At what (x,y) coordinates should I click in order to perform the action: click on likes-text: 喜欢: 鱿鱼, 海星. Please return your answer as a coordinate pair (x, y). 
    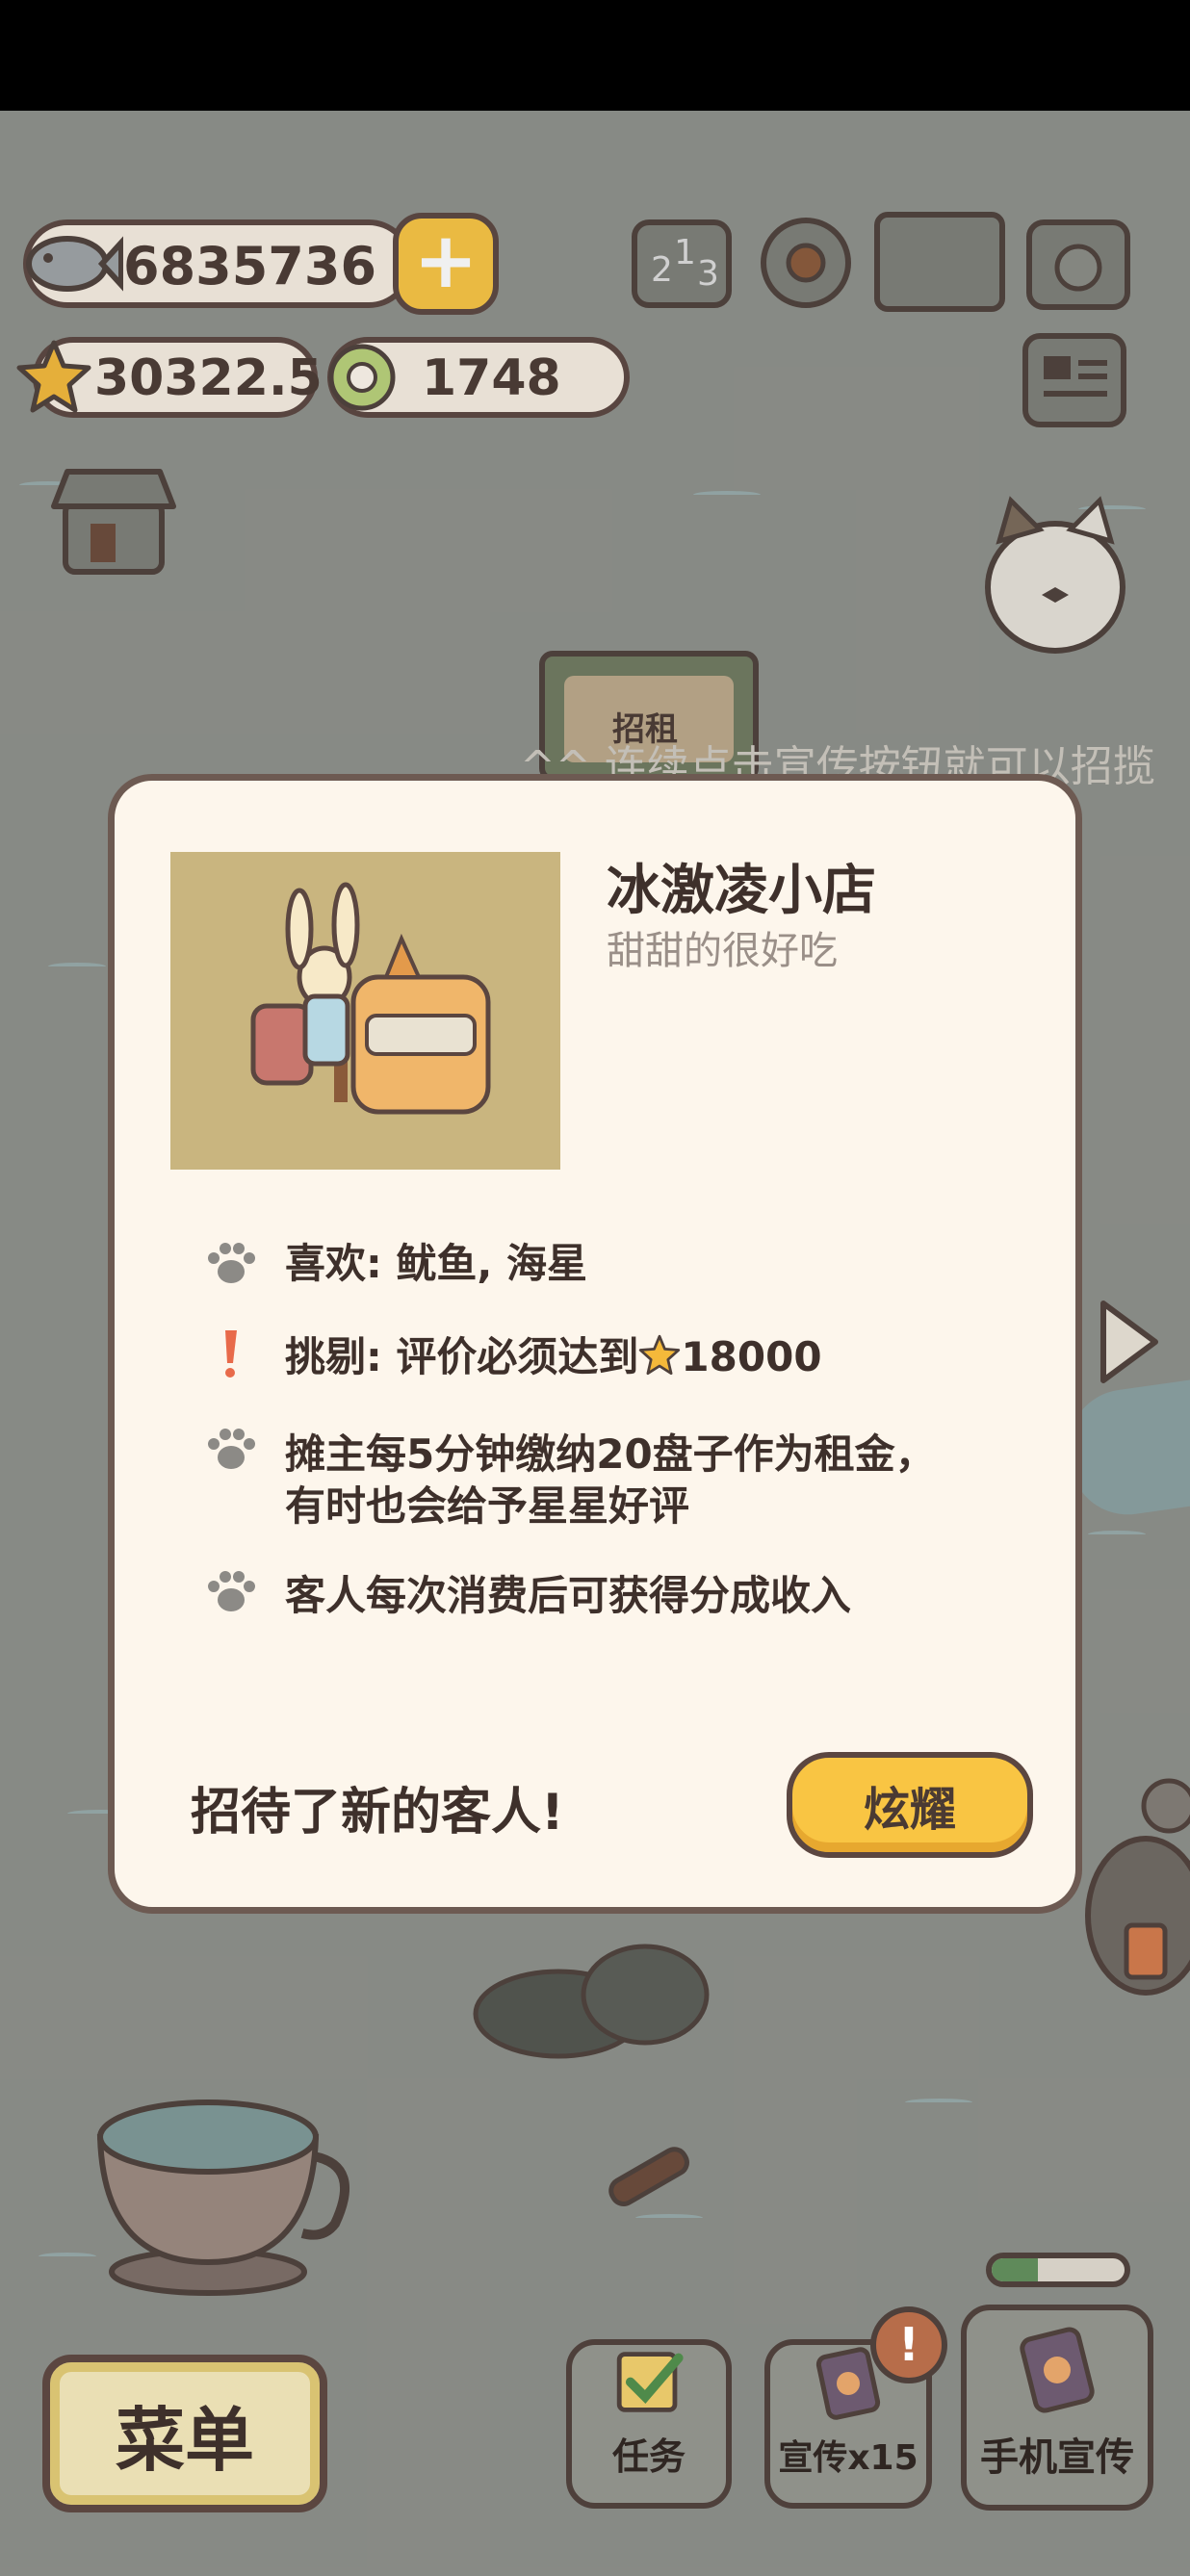
    Looking at the image, I should click on (436, 1263).